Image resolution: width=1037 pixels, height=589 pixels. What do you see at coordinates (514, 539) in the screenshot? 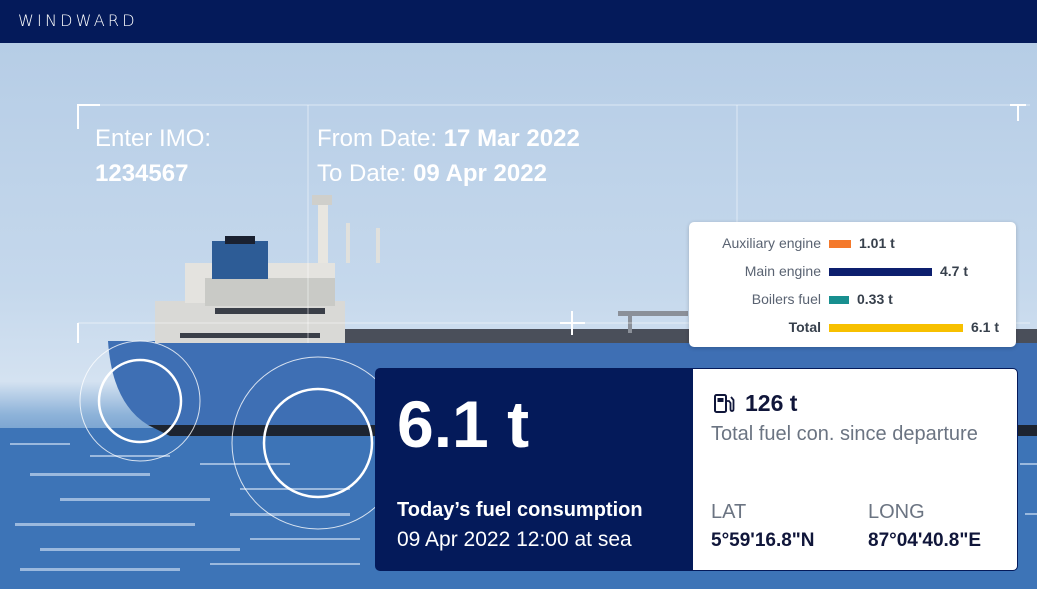
I see `today-consumption-timestamp: 09 Apr 2022 12:00 at sea` at bounding box center [514, 539].